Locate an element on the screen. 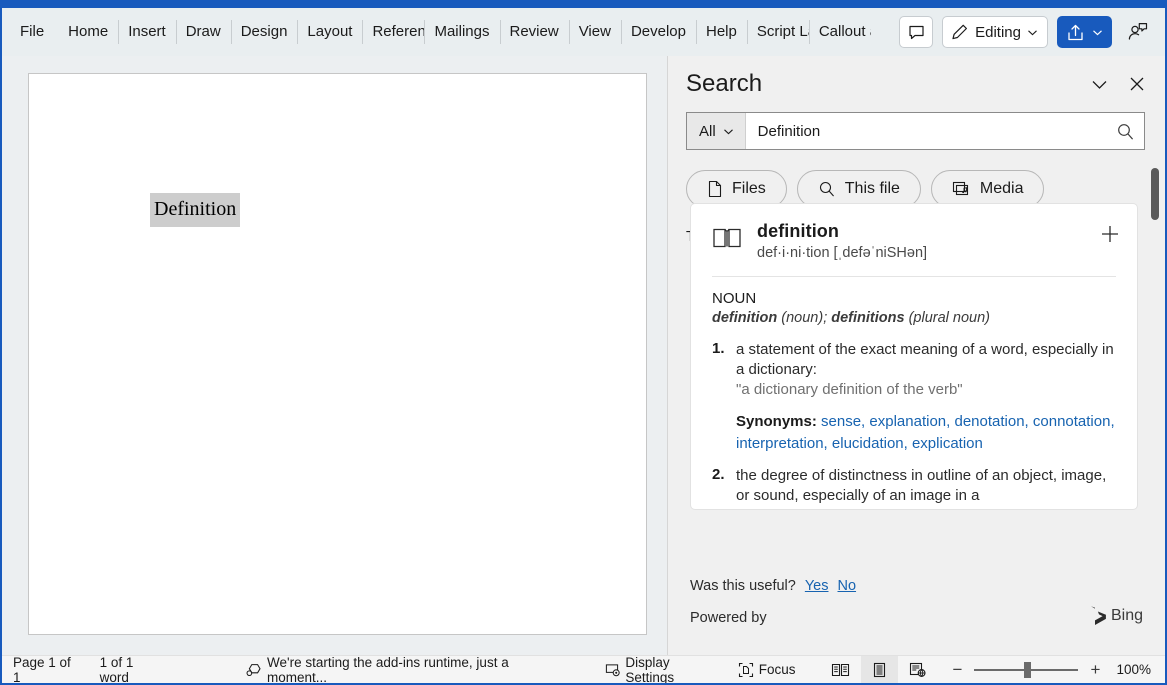  print-layout-icon is located at coordinates (880, 669).